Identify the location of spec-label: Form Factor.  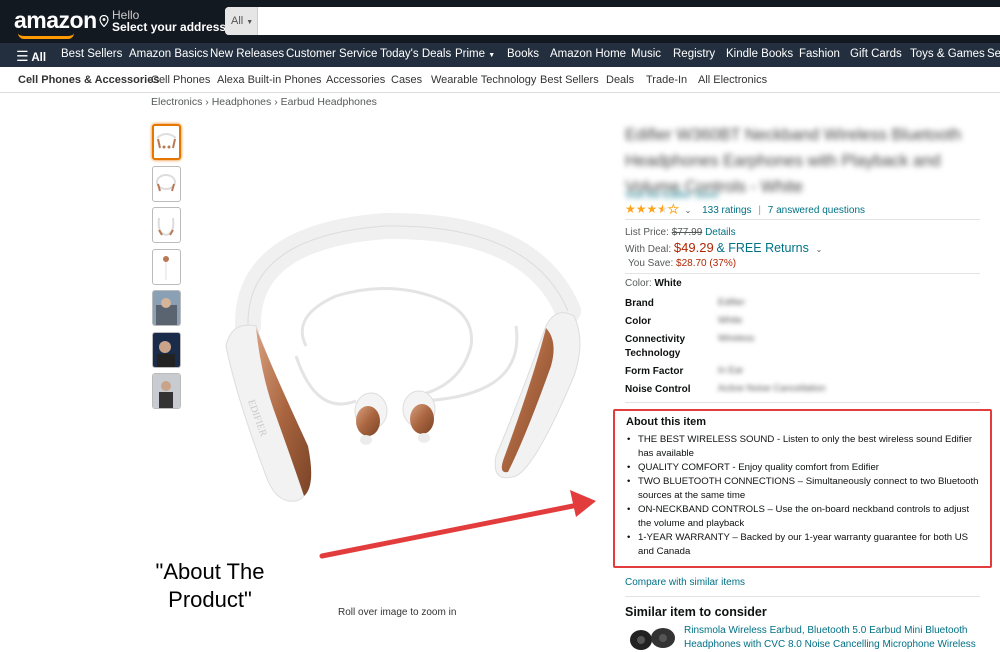
(654, 371).